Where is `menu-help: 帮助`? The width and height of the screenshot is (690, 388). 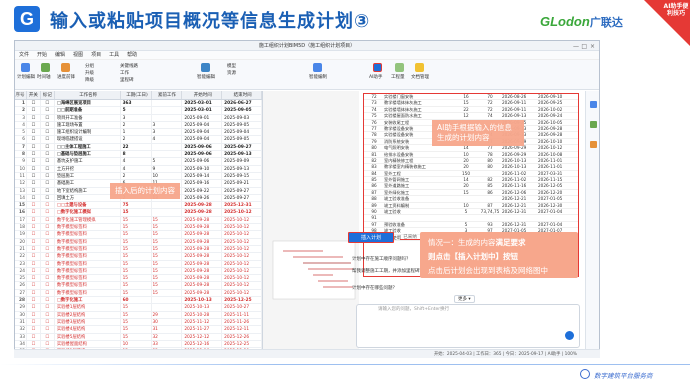
menu-help: 帮助 is located at coordinates (132, 55).